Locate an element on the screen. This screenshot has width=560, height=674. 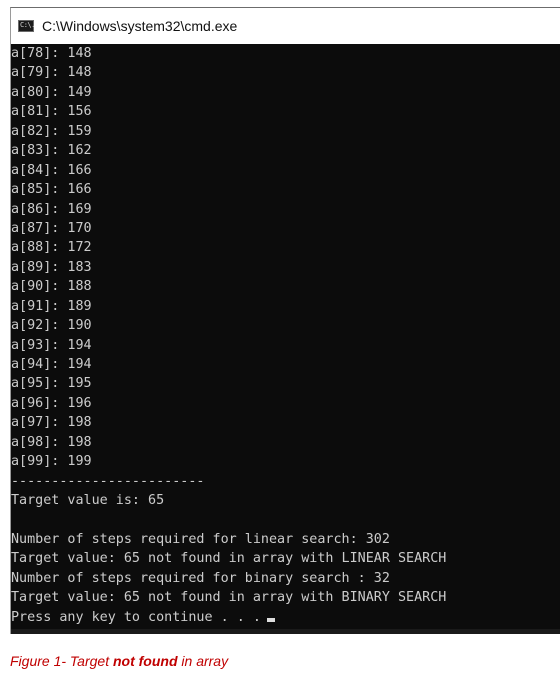
caption-prefix: Figure 1- Target is located at coordinates (61, 661).